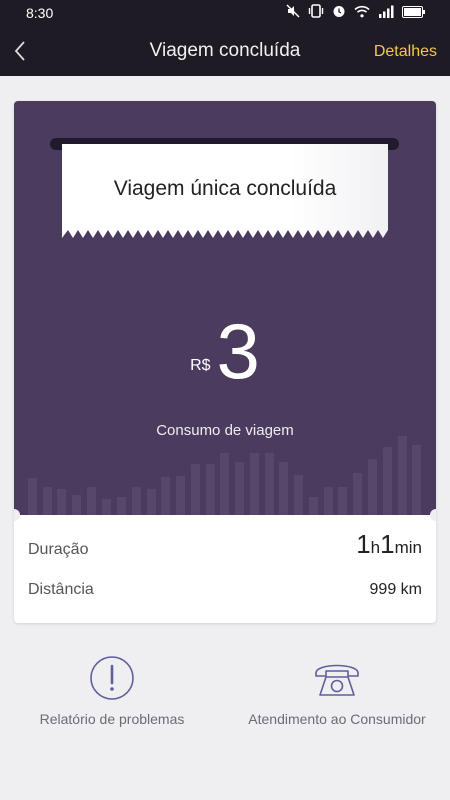 Image resolution: width=450 pixels, height=800 pixels. I want to click on consumption-label: Consumo de viagem, so click(225, 430).